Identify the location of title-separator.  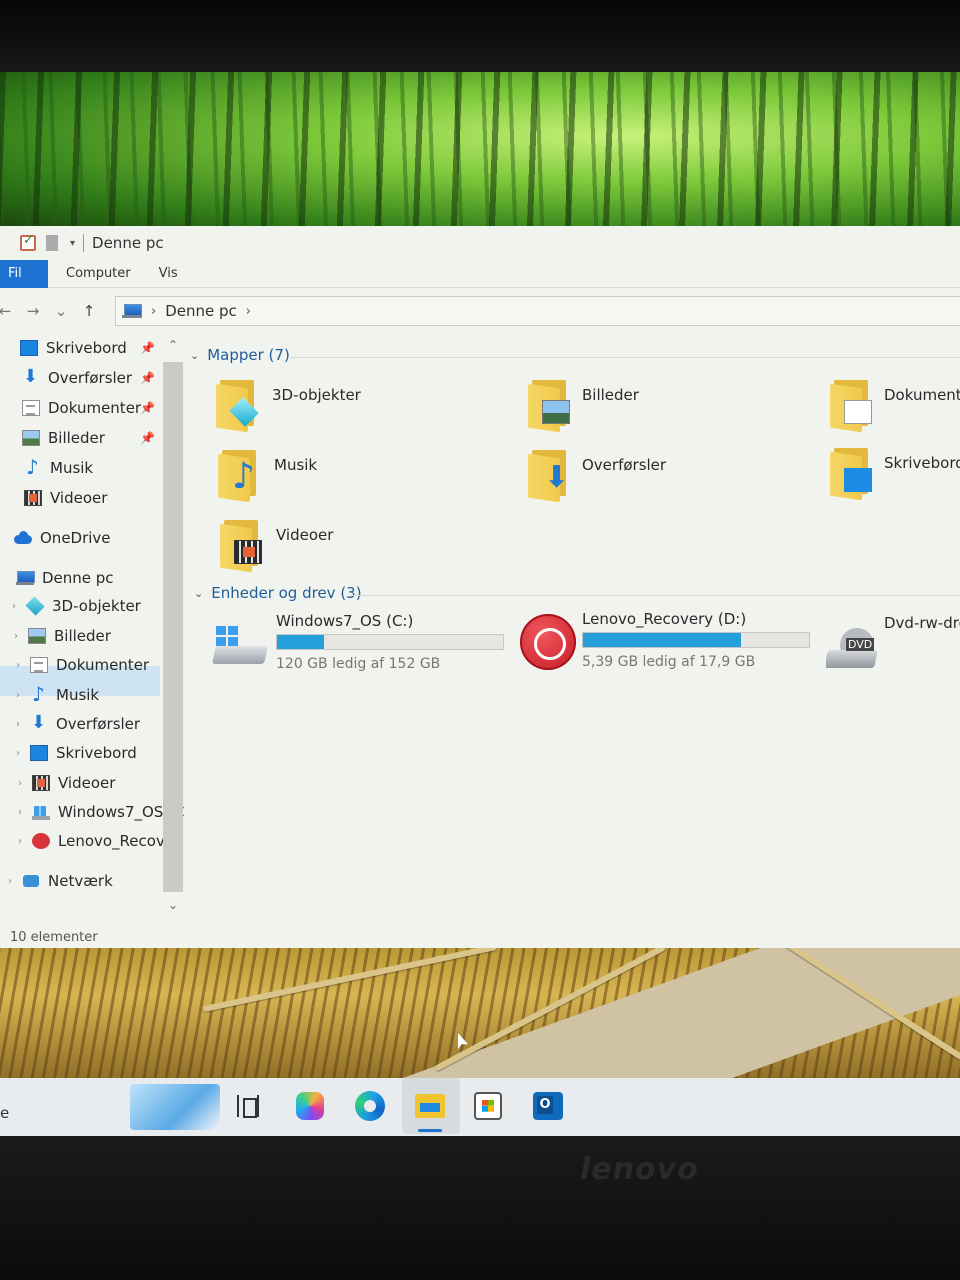
(84, 243).